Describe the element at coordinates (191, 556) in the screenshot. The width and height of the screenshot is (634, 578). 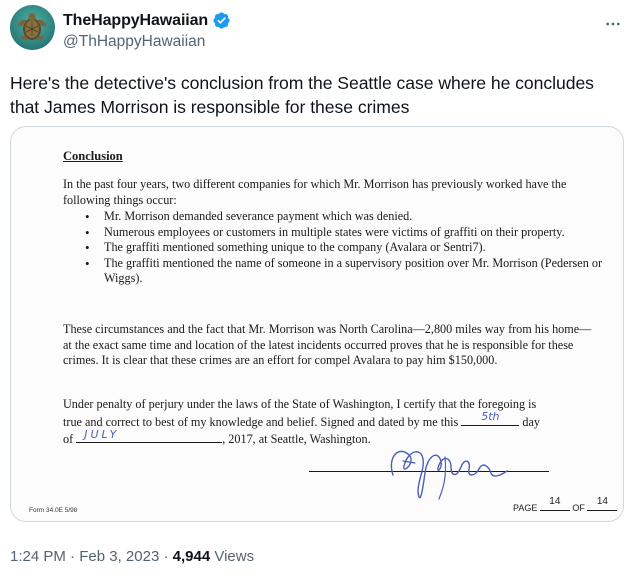
I see `views-count: 4,944` at that location.